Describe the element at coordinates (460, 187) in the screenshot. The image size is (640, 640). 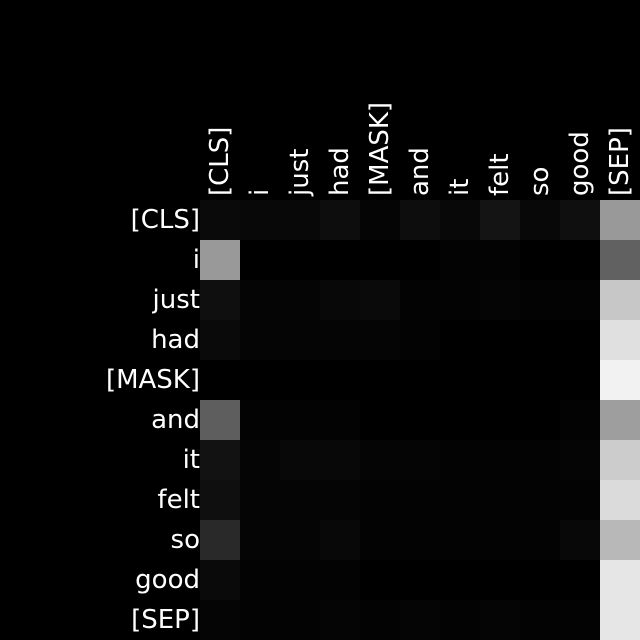
I see `column-label-text: it` at that location.